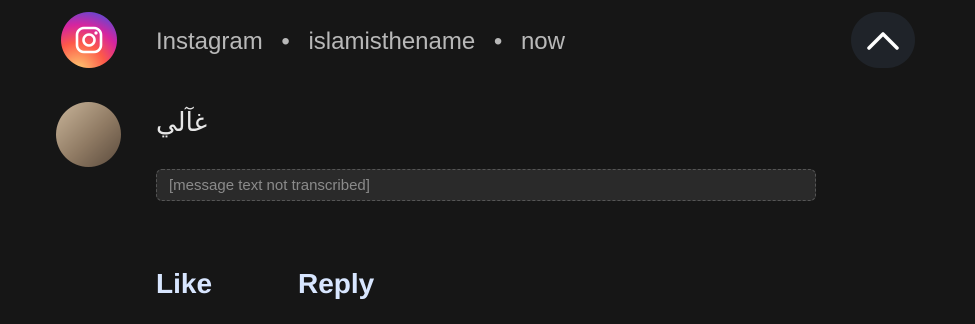 Image resolution: width=975 pixels, height=324 pixels. I want to click on timestamp: now, so click(542, 41).